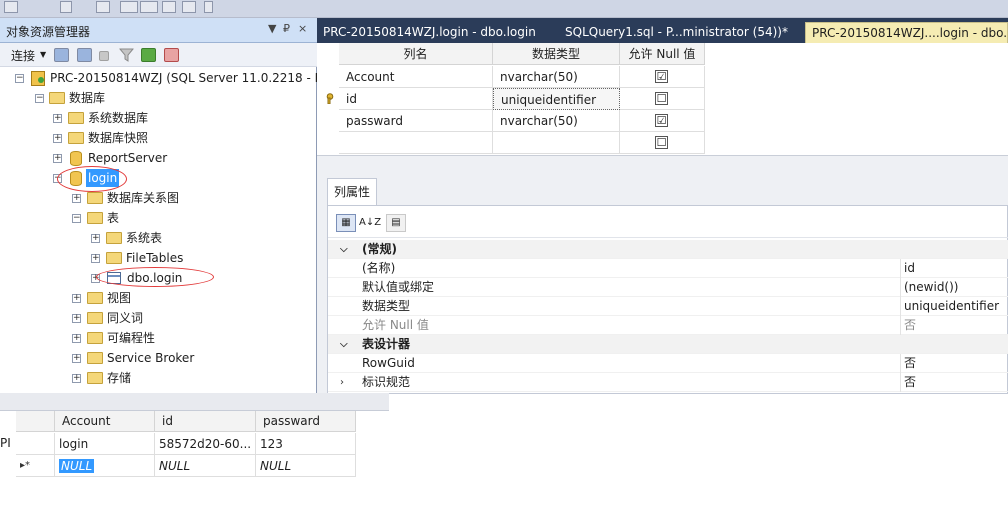 This screenshot has width=1008, height=522. I want to click on tree-node-views: + 视图, so click(158, 298).